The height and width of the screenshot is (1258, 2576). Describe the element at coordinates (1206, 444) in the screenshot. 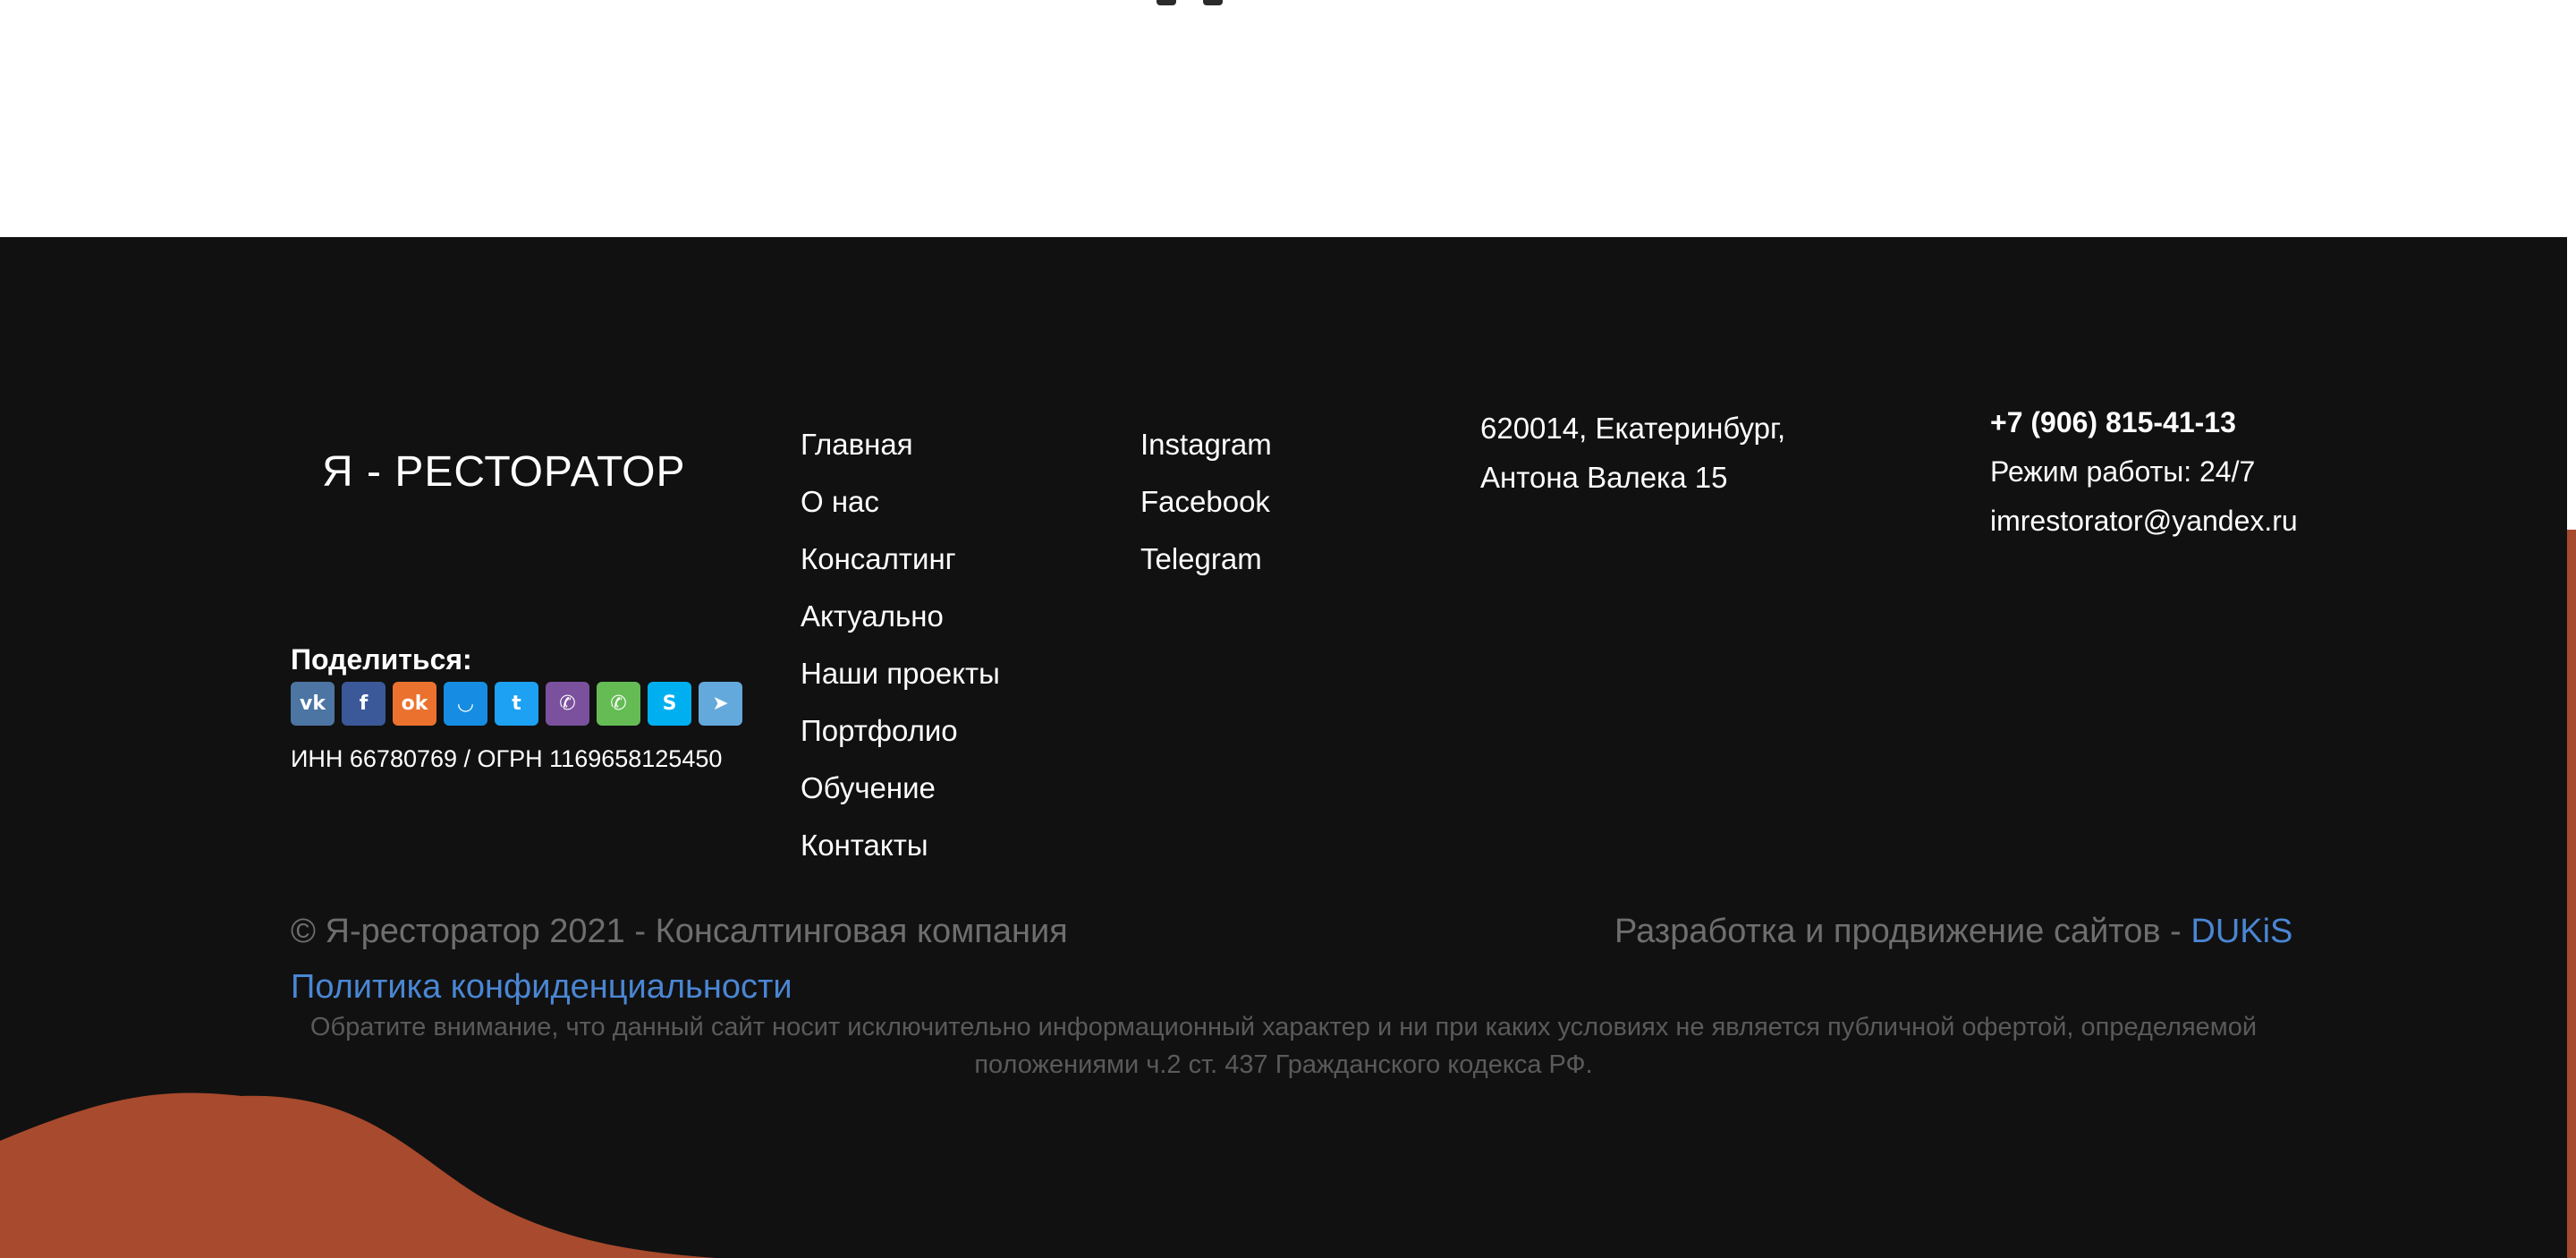

I see `link-instagram: Instagram` at that location.